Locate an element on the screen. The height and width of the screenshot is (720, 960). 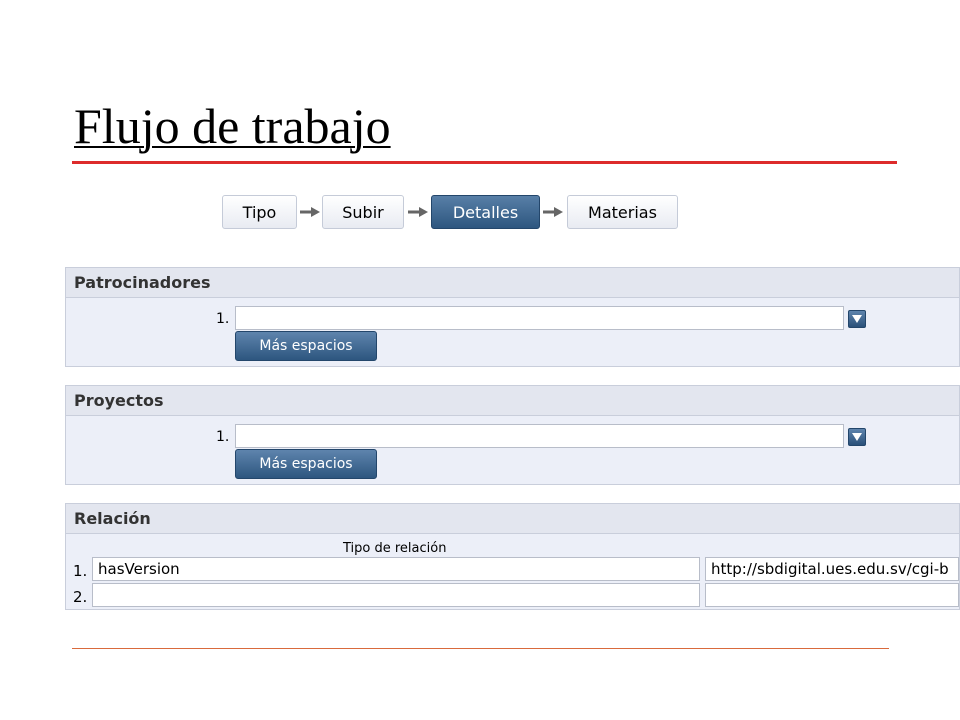
projects-dropdown-button is located at coordinates (857, 437).